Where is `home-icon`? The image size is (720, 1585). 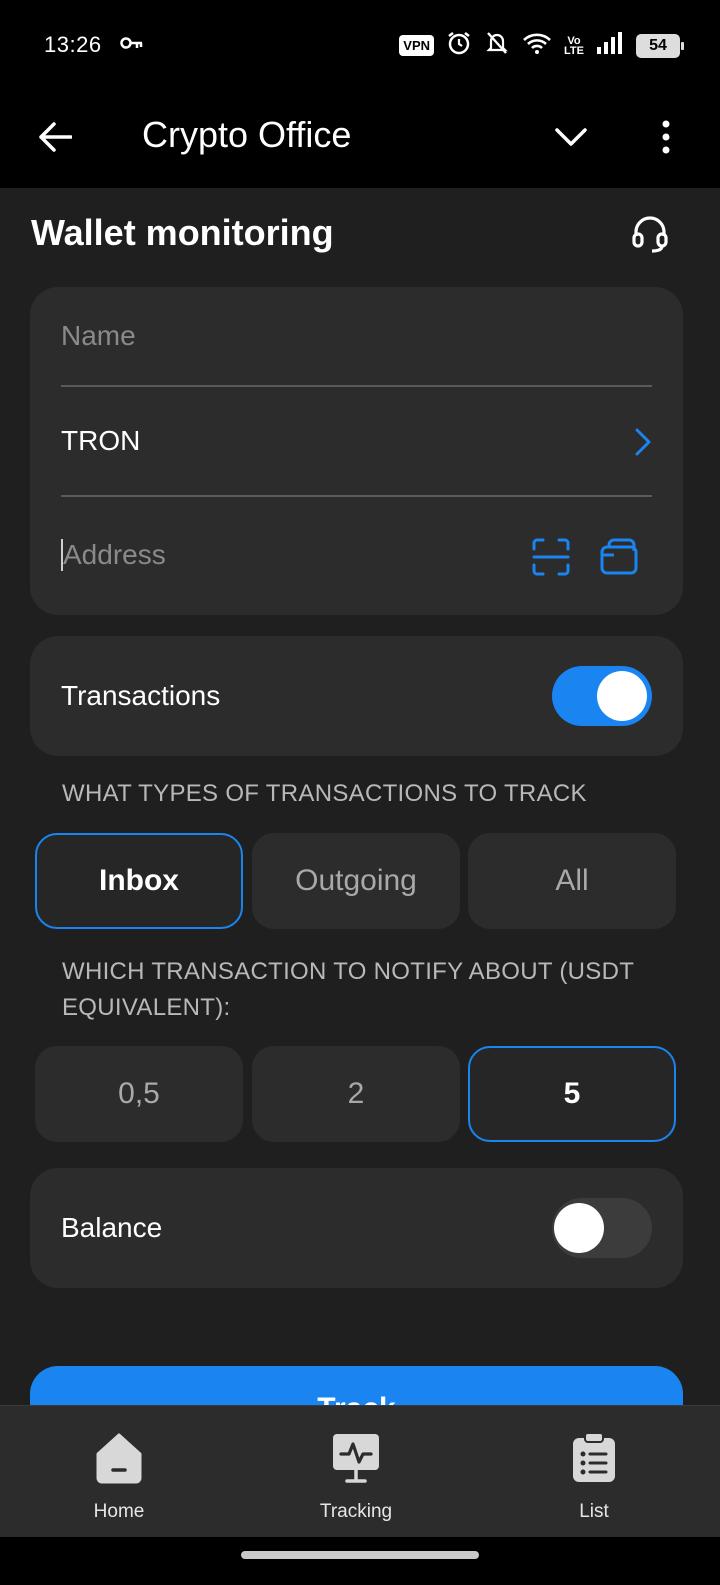 home-icon is located at coordinates (119, 1458).